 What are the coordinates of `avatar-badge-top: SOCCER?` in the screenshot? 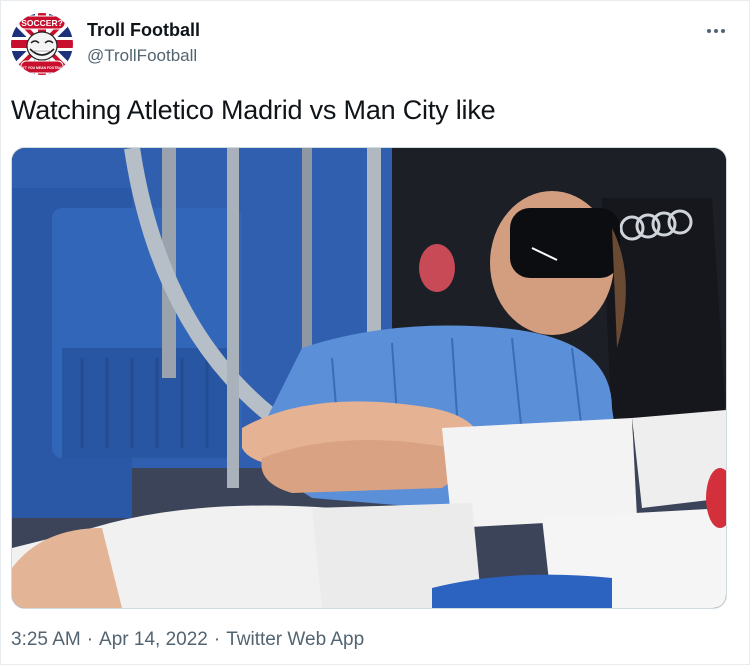 It's located at (42, 23).